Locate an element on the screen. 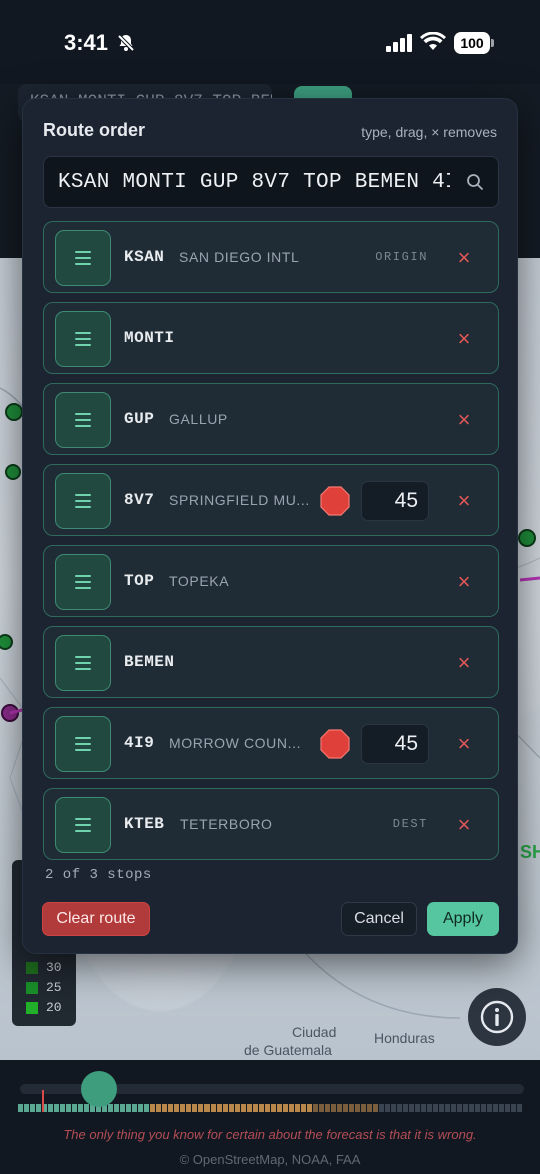  info-button is located at coordinates (497, 1017).